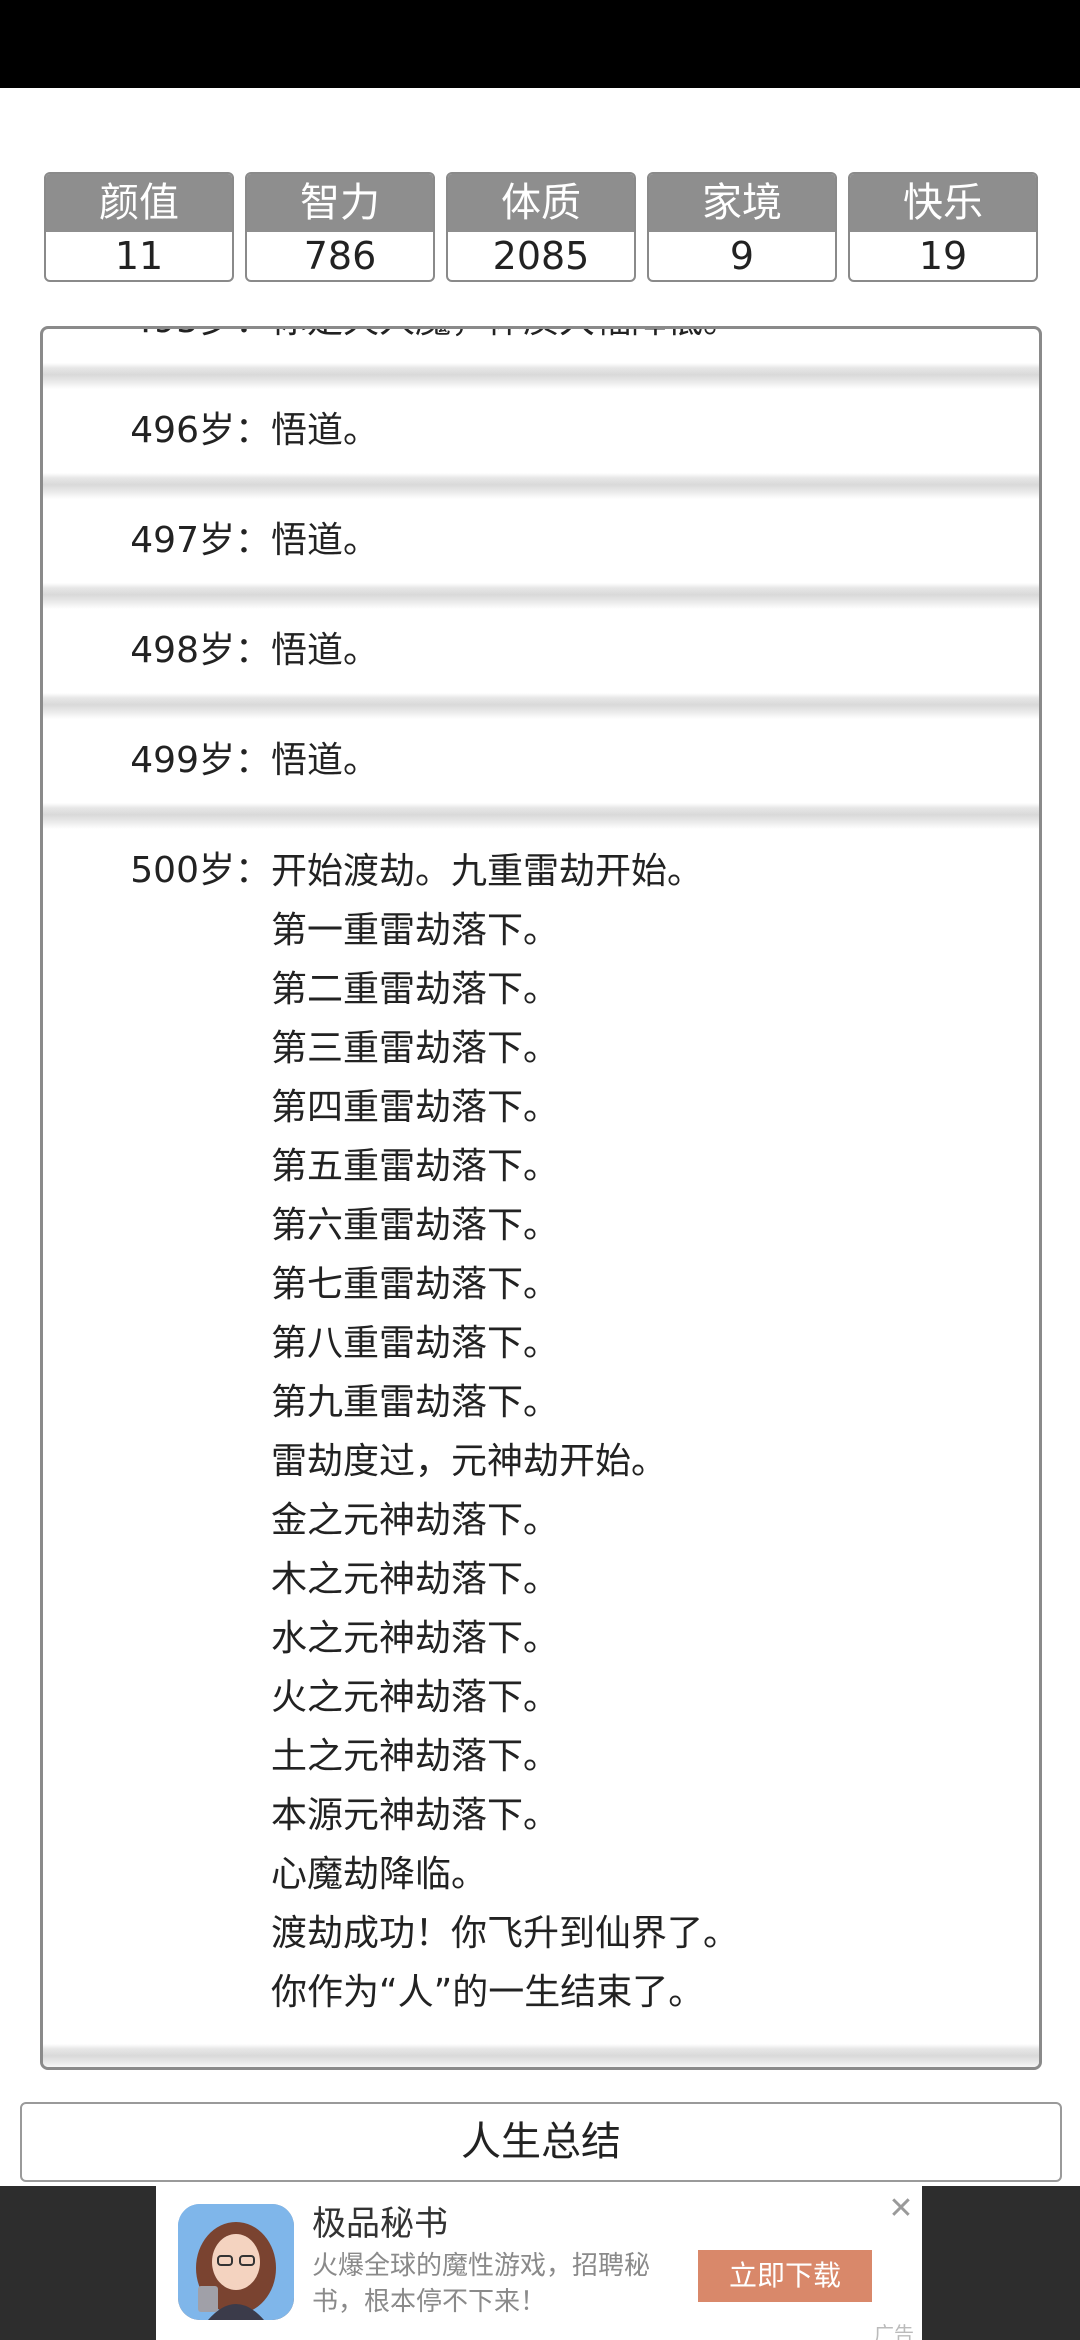  What do you see at coordinates (415, 1579) in the screenshot?
I see `log-line: 木之元神劫落下。` at bounding box center [415, 1579].